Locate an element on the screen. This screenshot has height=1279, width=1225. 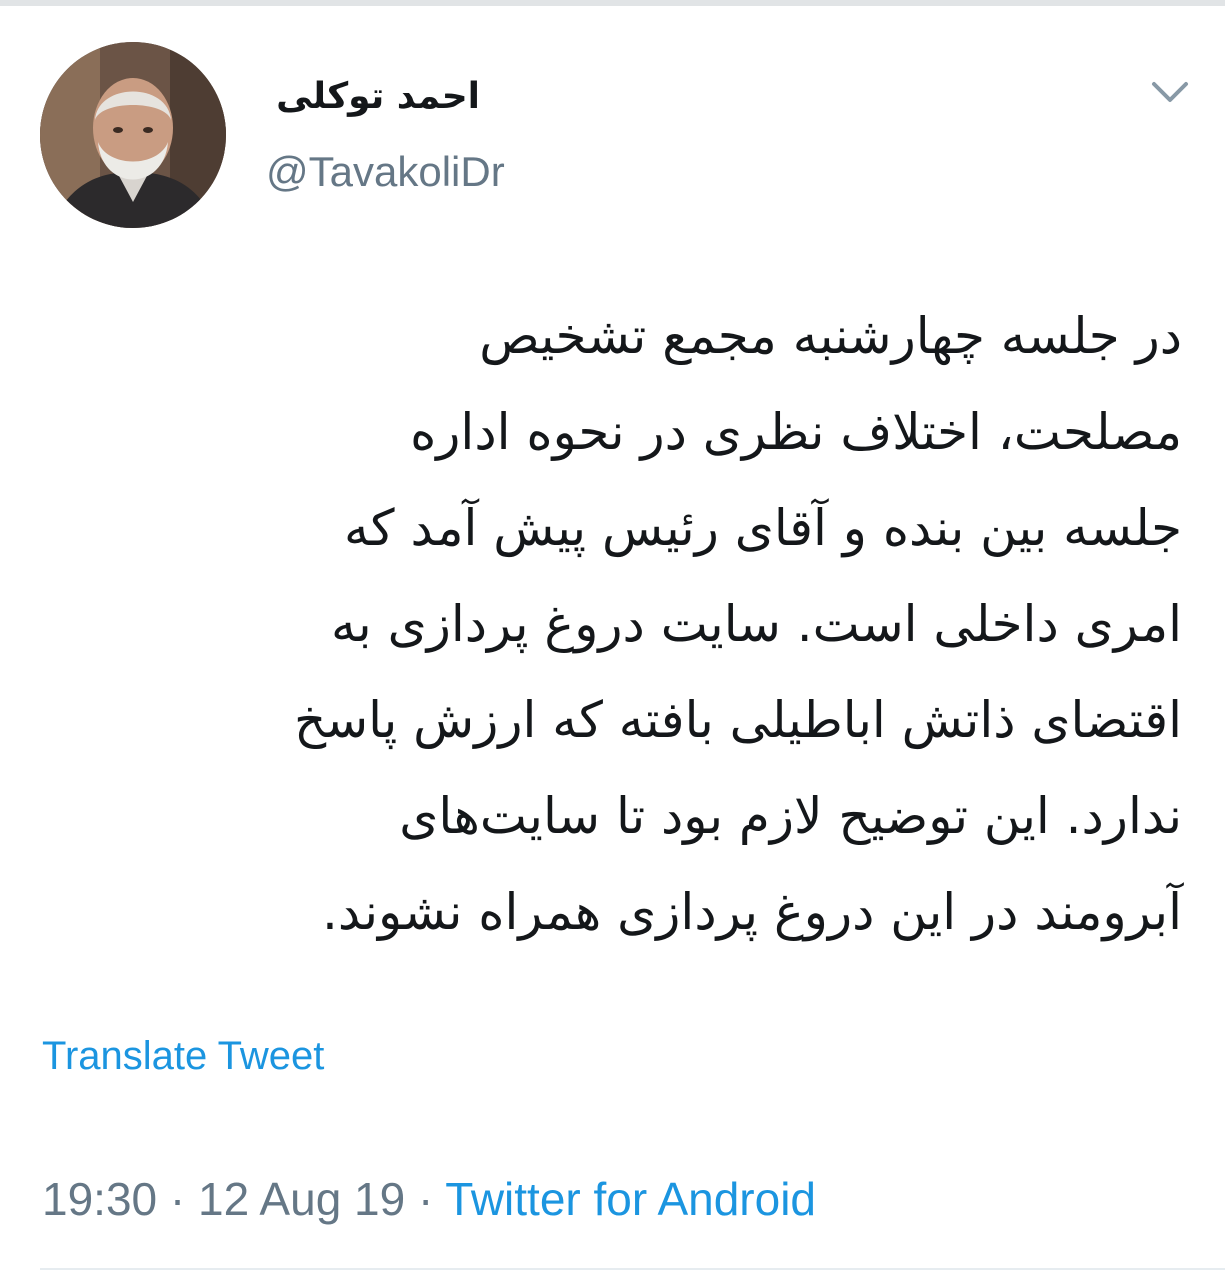
translate-tweet-link: Translate Tweet is located at coordinates (183, 1056).